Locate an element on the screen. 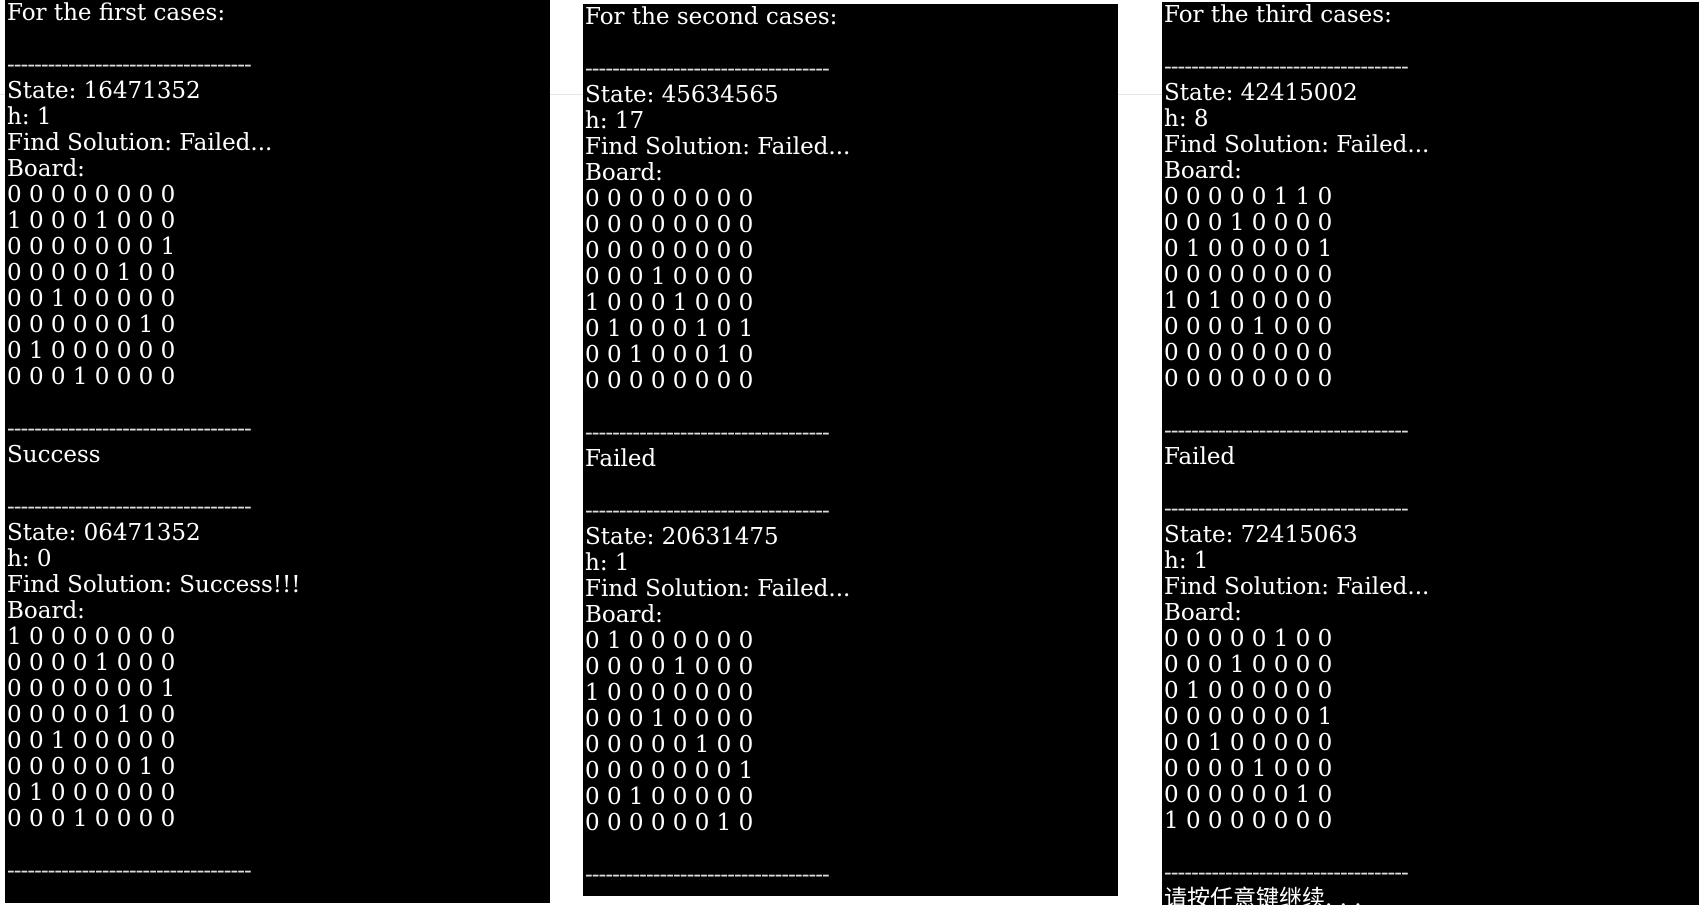 The width and height of the screenshot is (1699, 907). console-text-line: For the third cases: is located at coordinates (1278, 15).